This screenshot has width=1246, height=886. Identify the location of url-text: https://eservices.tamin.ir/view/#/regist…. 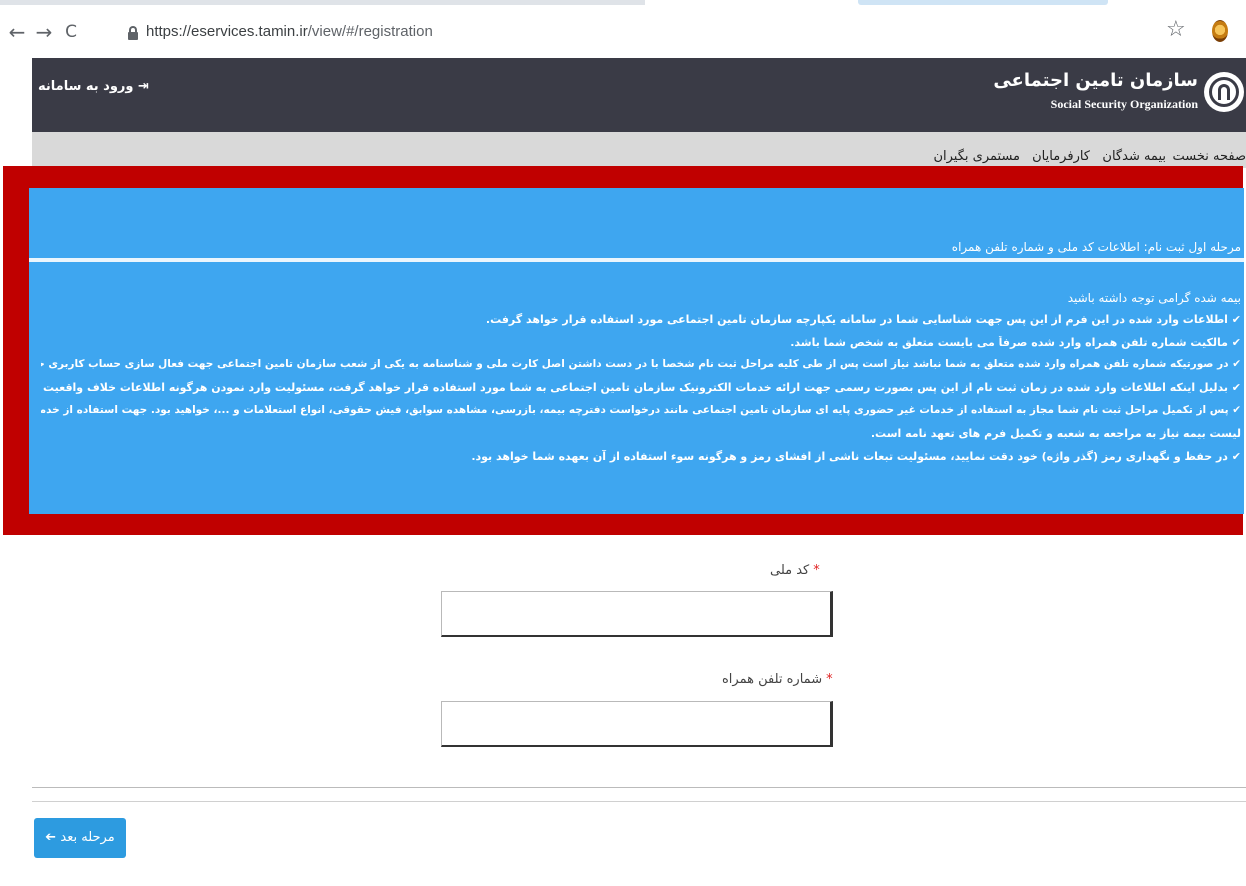
(289, 31).